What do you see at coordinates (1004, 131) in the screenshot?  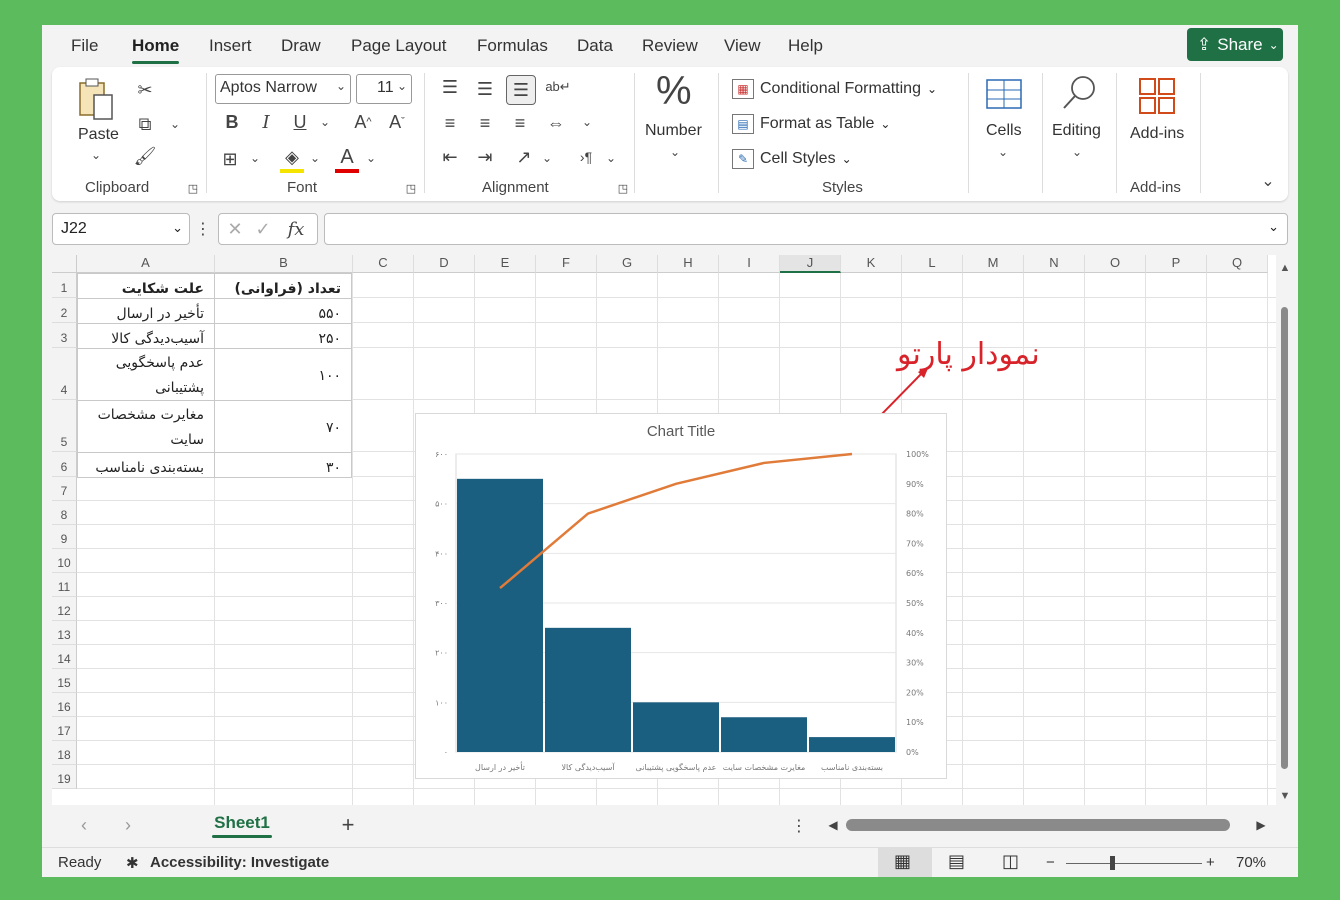 I see `cells-label: Cells` at bounding box center [1004, 131].